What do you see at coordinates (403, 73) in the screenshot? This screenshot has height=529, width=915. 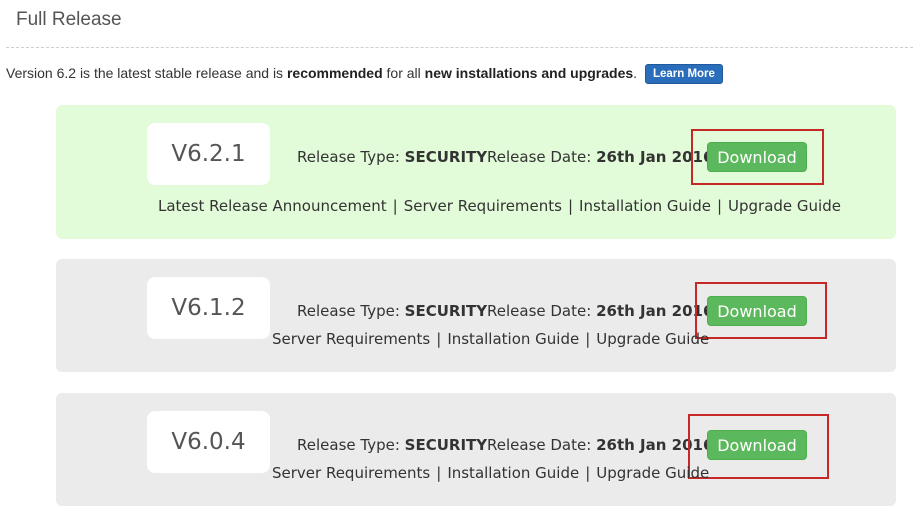 I see `intro-middle: for all` at bounding box center [403, 73].